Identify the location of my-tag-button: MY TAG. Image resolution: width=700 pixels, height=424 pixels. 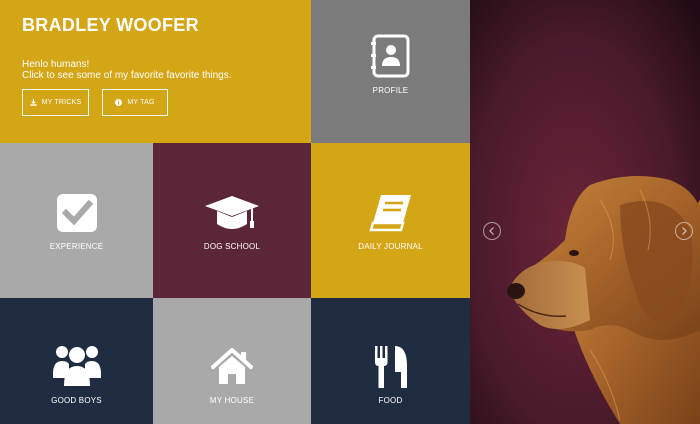
(135, 102).